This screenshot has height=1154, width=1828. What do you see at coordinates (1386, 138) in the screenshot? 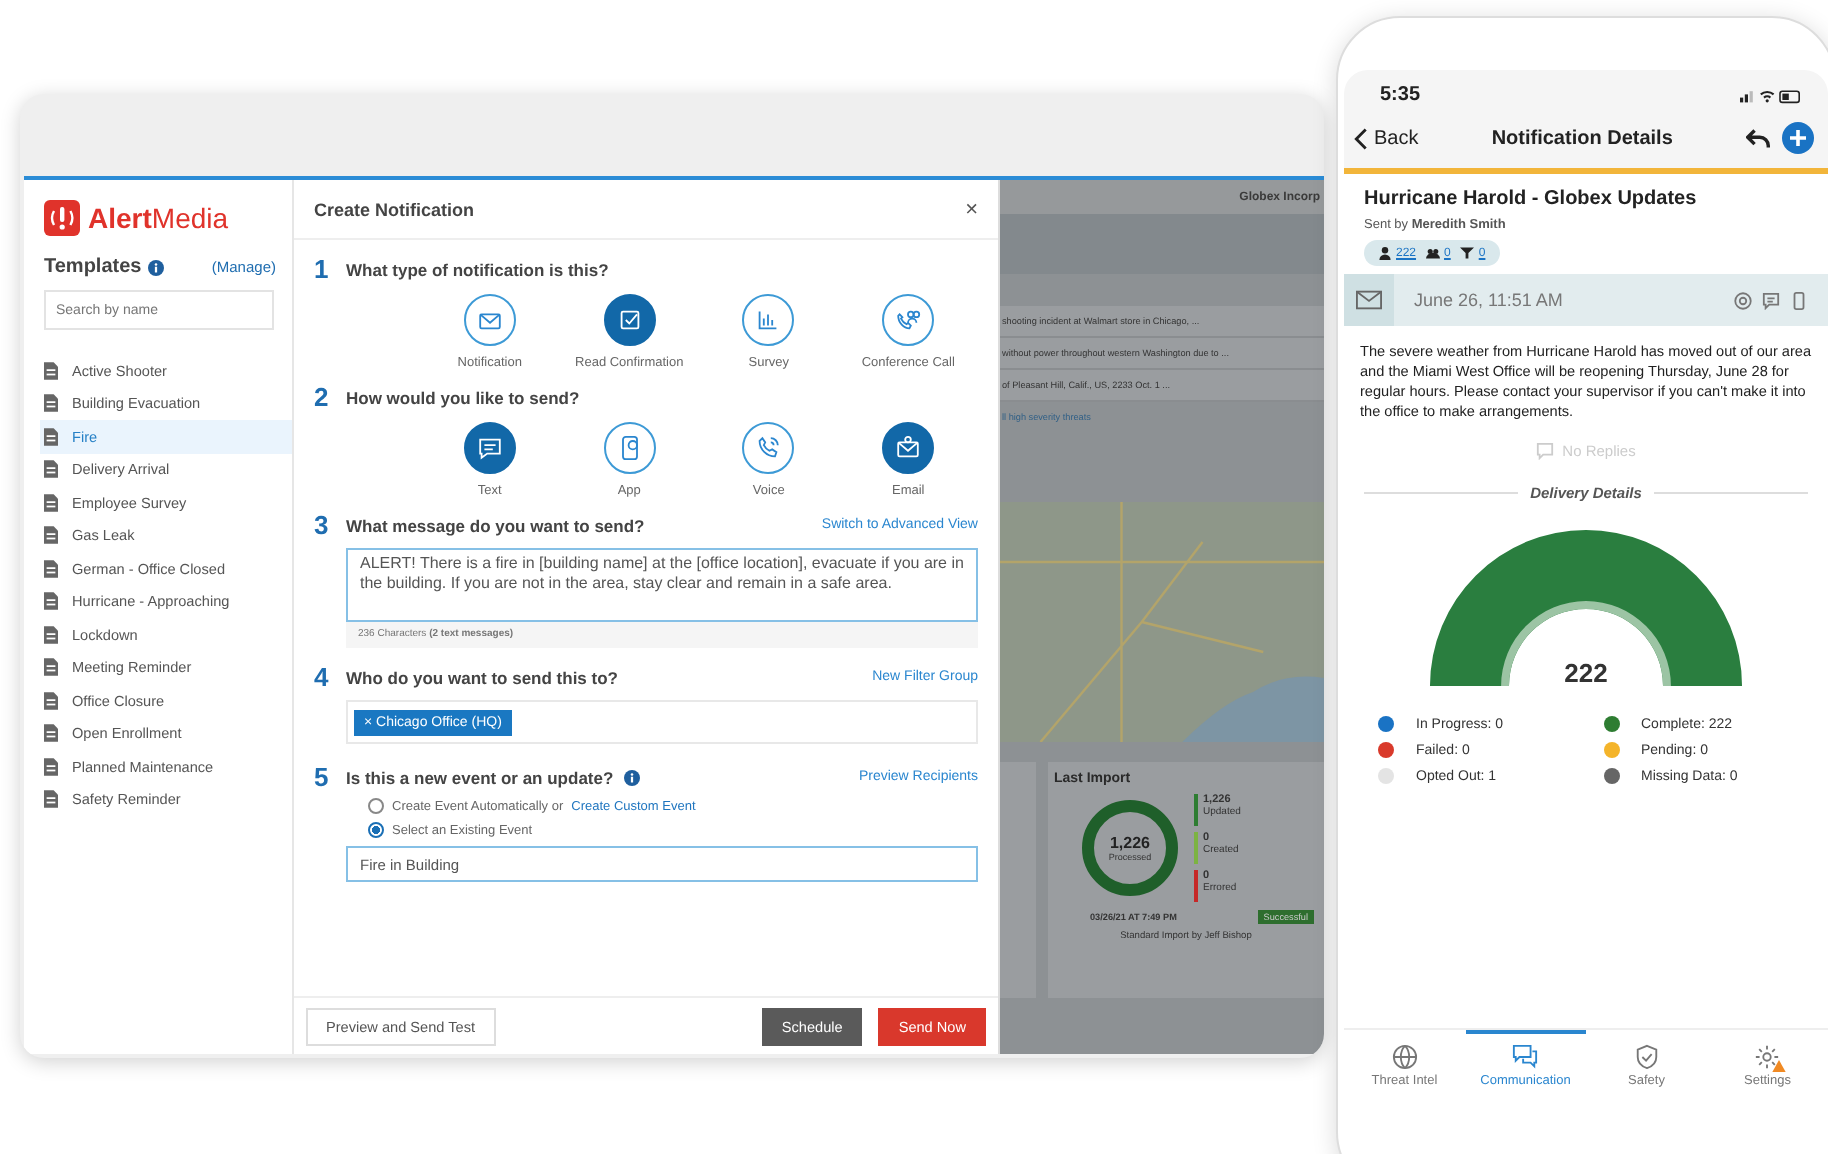
I see `back-button: Back` at bounding box center [1386, 138].